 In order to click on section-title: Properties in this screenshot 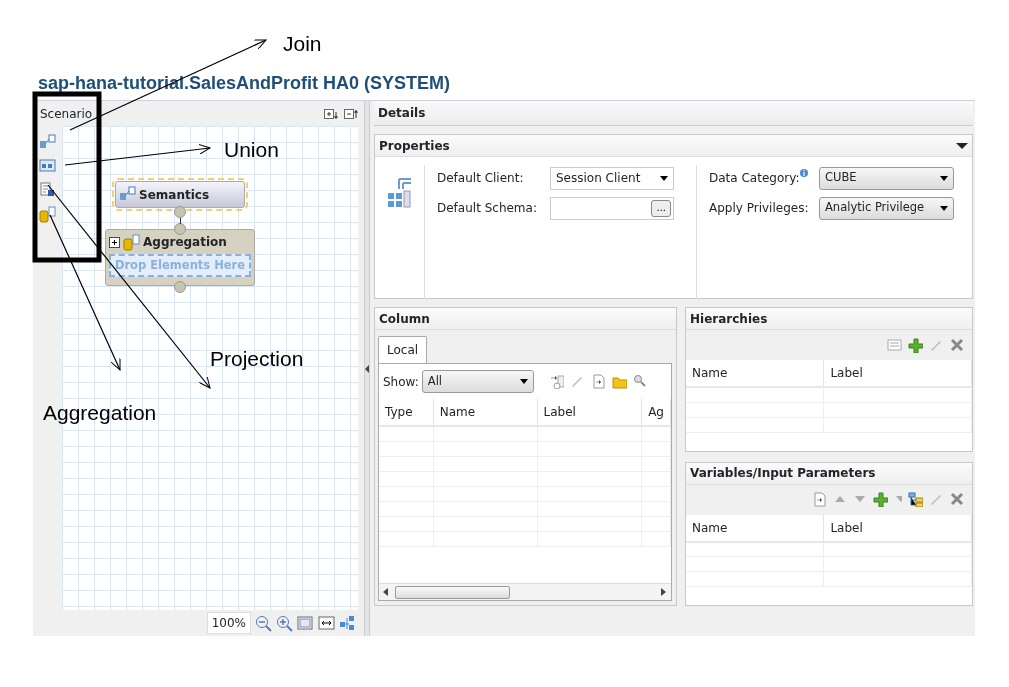, I will do `click(414, 146)`.